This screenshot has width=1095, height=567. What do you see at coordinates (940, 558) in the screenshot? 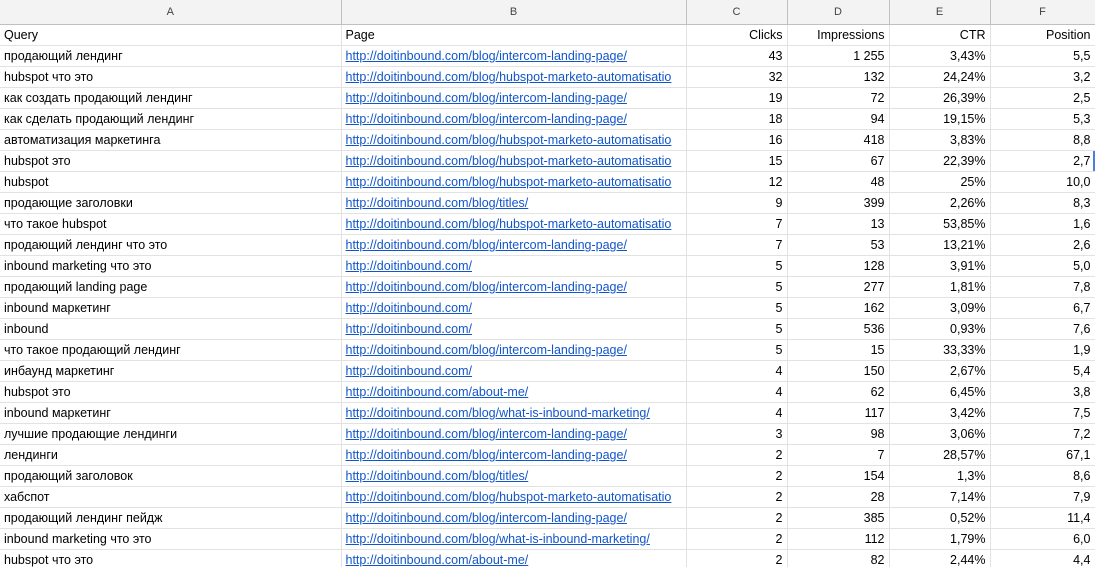
I see `cell-ctr: 2,44%` at bounding box center [940, 558].